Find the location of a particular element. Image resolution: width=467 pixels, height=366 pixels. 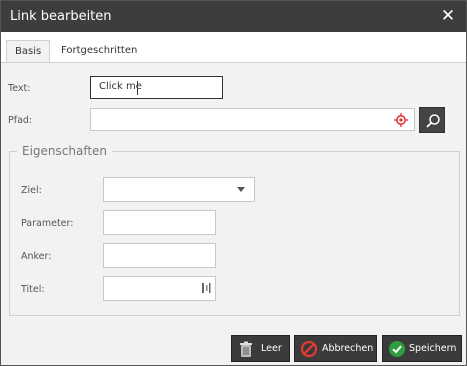

close-icon: ✕ is located at coordinates (448, 16).